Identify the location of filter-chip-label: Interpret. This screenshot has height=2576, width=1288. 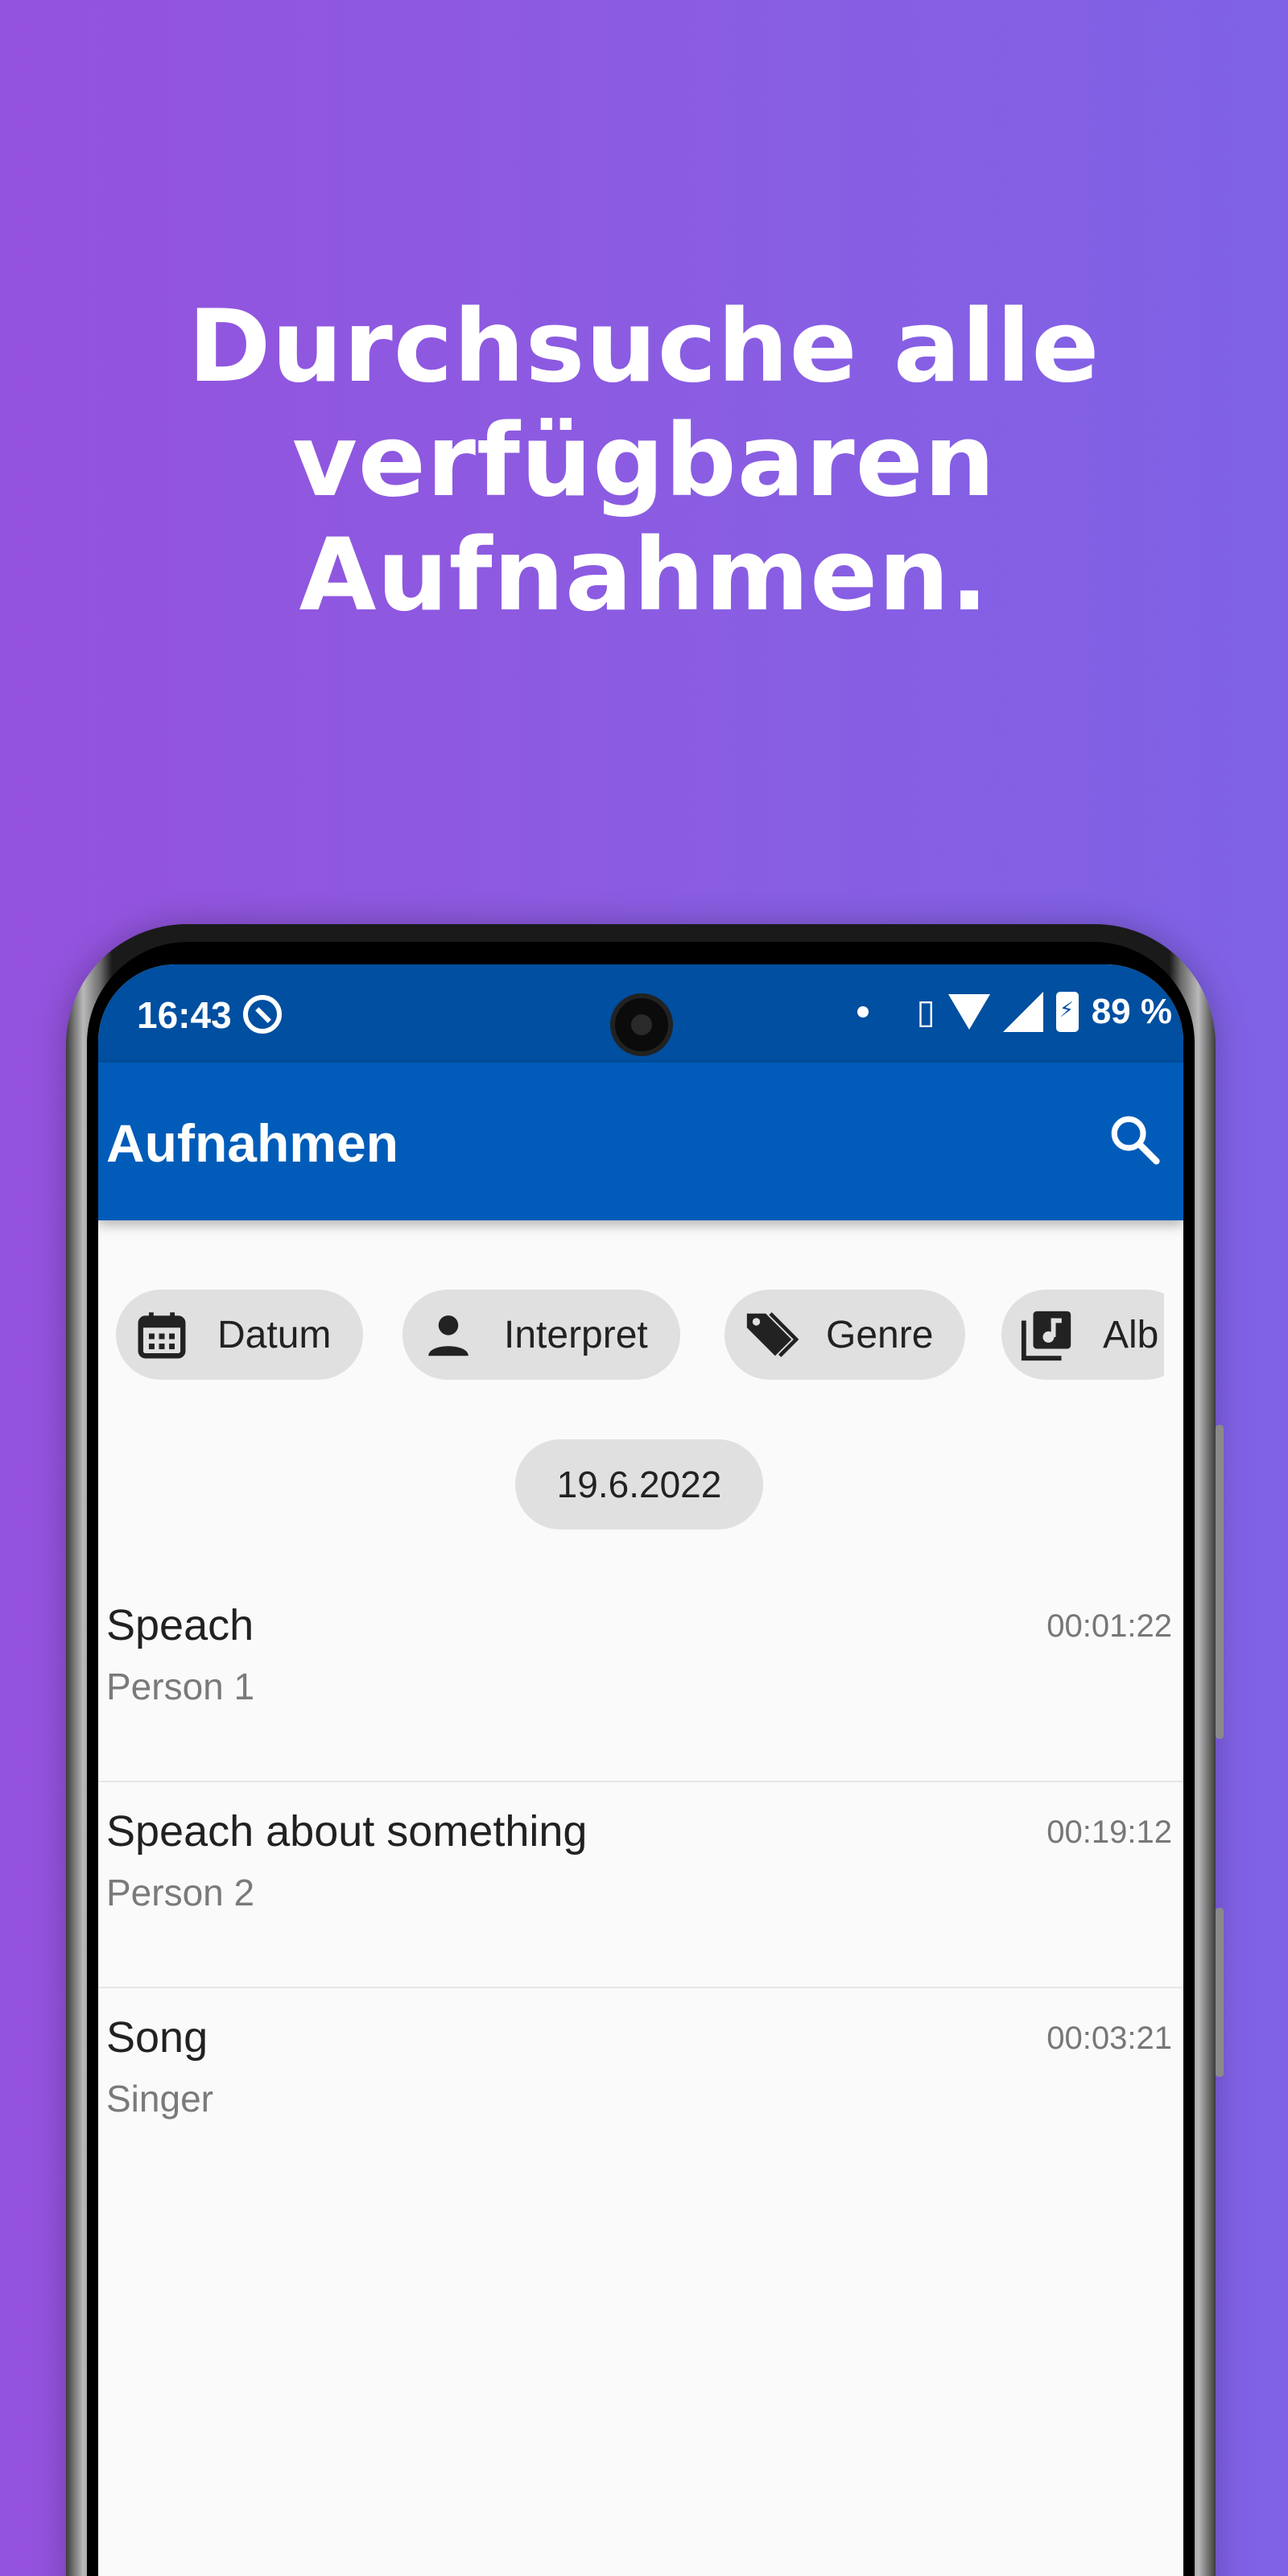
(576, 1334).